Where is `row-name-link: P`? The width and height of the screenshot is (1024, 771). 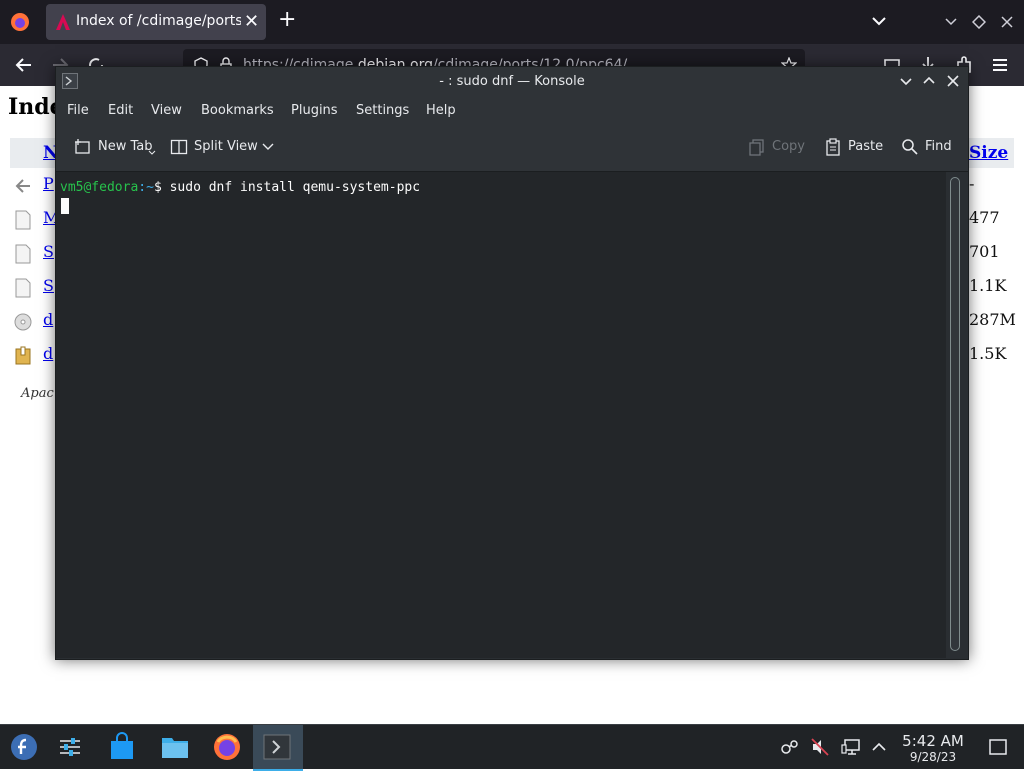 row-name-link: P is located at coordinates (48, 183).